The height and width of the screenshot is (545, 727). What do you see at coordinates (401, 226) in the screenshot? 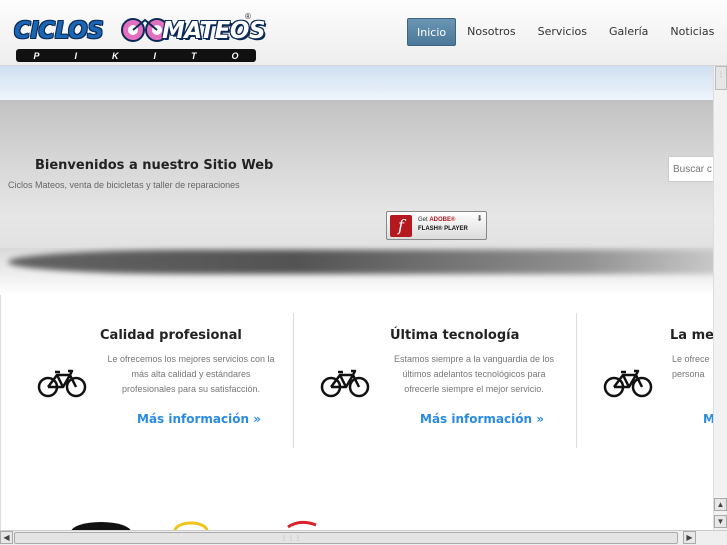
I see `flash-icon: f` at bounding box center [401, 226].